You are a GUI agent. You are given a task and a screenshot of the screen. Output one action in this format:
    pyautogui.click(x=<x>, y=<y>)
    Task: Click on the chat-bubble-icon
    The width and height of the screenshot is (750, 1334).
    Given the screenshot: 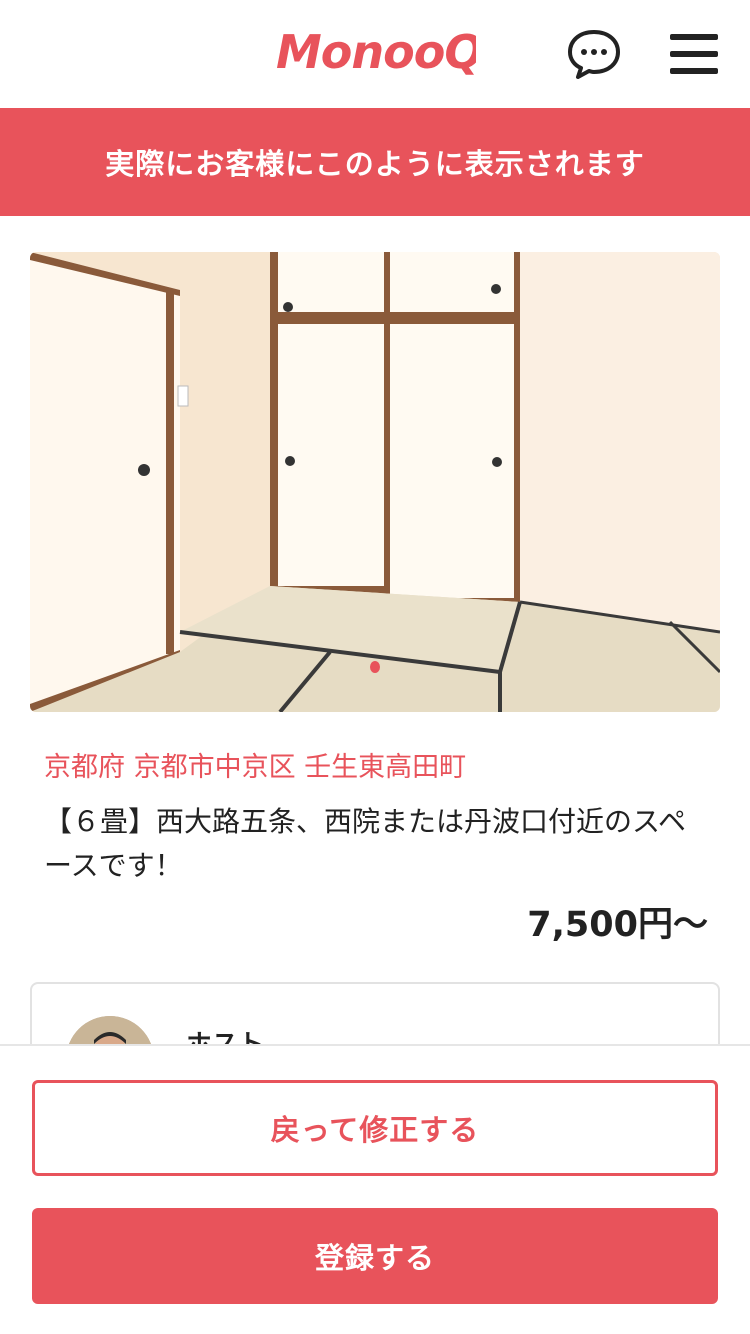 What is the action you would take?
    pyautogui.click(x=594, y=54)
    